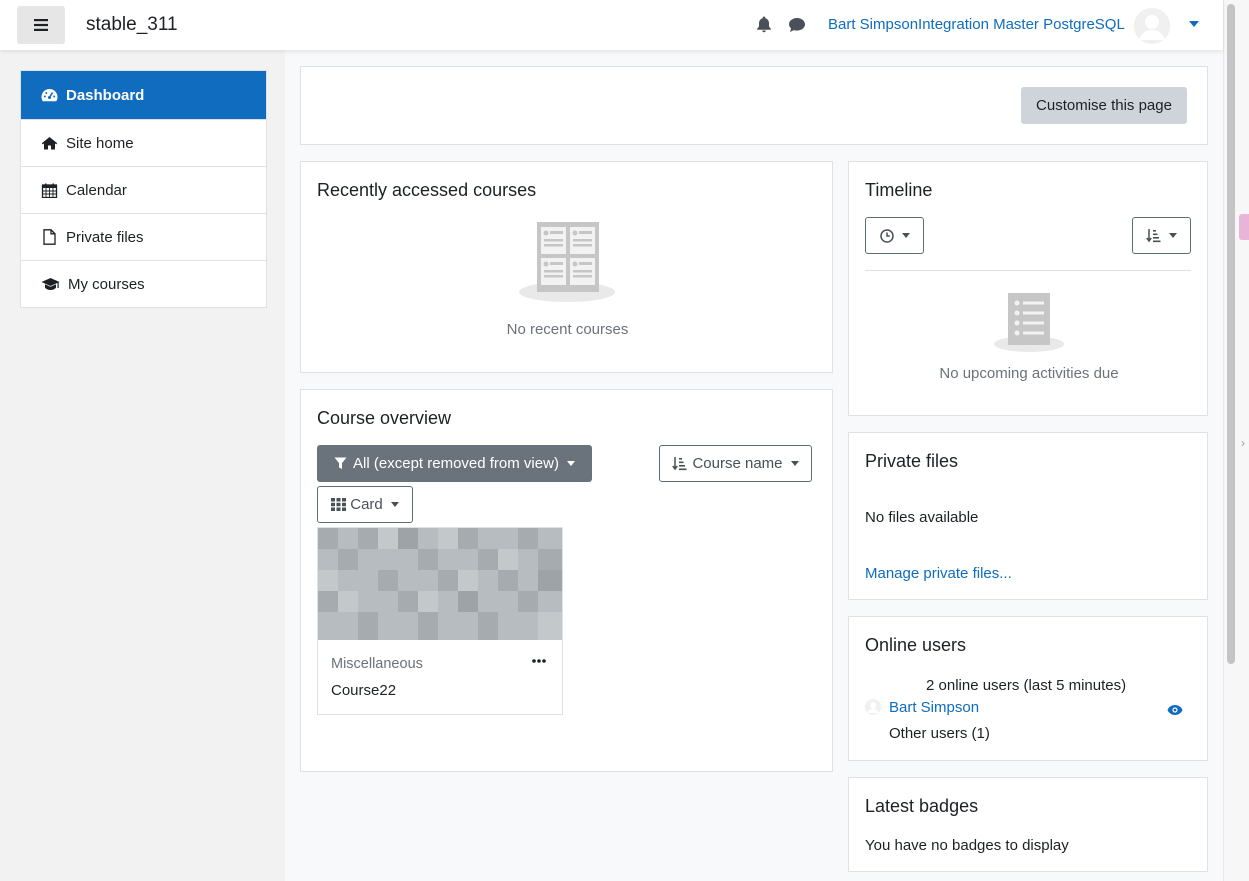 This screenshot has width=1249, height=881. What do you see at coordinates (899, 190) in the screenshot?
I see `block-title: Timeline` at bounding box center [899, 190].